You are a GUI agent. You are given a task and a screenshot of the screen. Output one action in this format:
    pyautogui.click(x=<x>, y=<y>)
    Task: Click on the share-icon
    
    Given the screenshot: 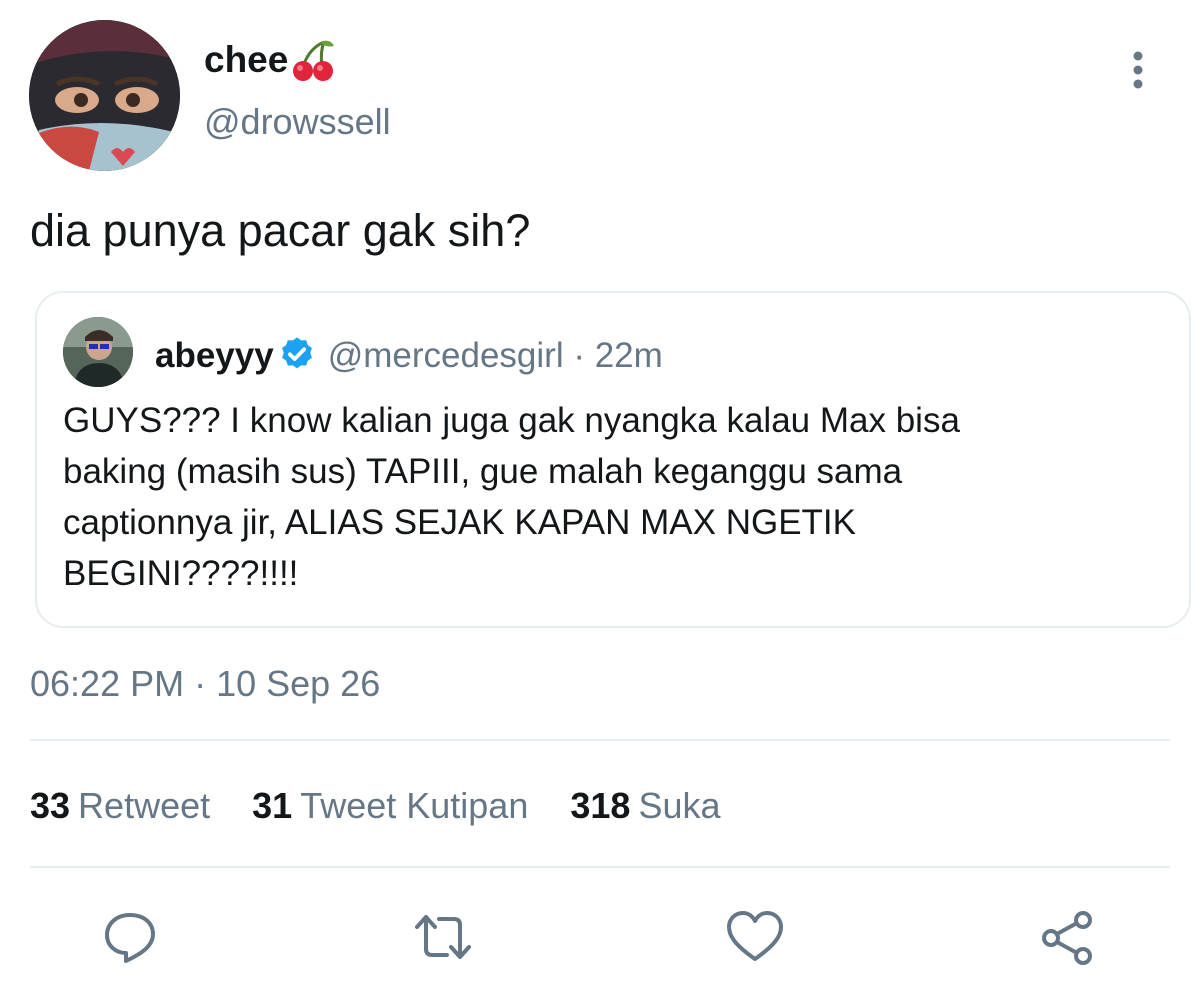 What is the action you would take?
    pyautogui.click(x=1067, y=938)
    